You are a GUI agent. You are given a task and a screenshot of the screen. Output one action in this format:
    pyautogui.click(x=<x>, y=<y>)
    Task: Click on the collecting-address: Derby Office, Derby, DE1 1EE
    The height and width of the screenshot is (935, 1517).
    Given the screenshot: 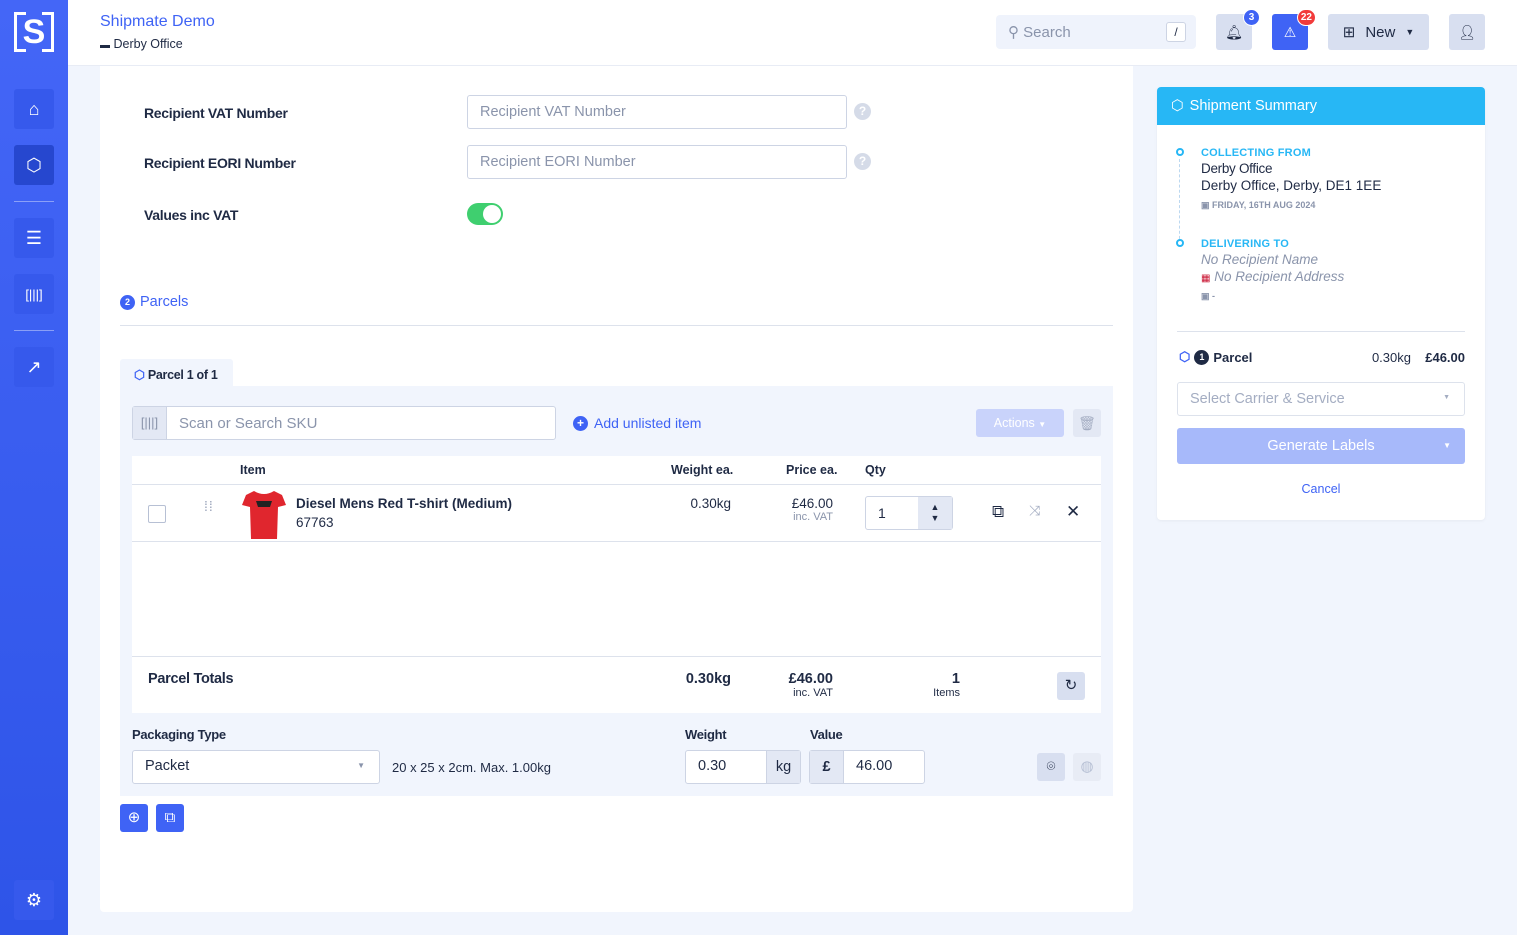 What is the action you would take?
    pyautogui.click(x=1291, y=185)
    